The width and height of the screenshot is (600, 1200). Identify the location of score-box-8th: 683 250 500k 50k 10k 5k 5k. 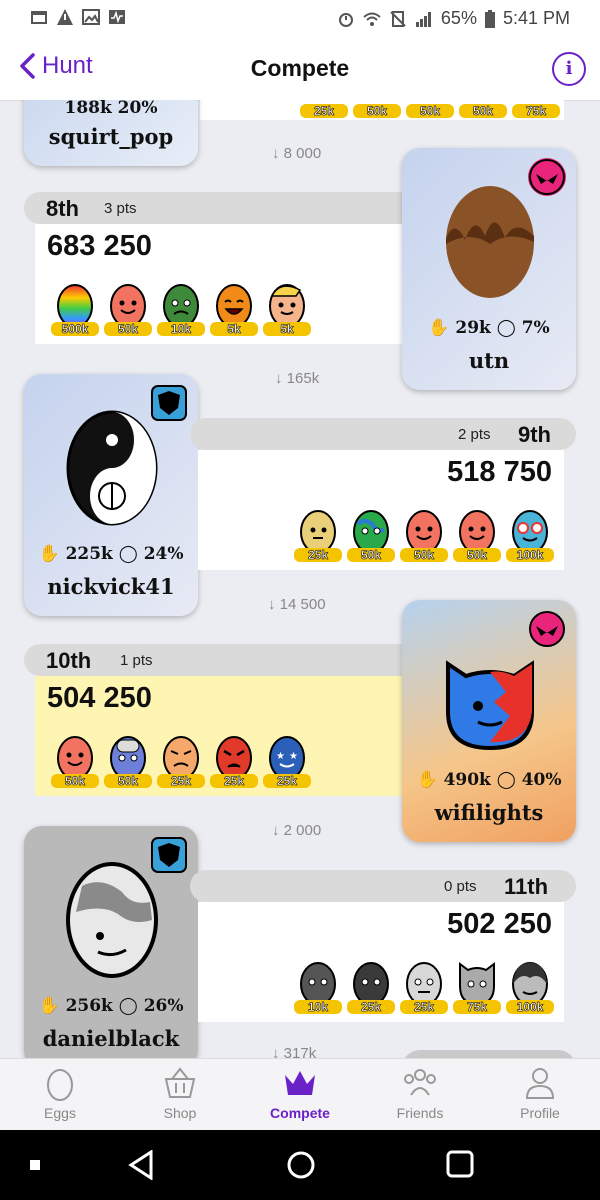
(225, 284).